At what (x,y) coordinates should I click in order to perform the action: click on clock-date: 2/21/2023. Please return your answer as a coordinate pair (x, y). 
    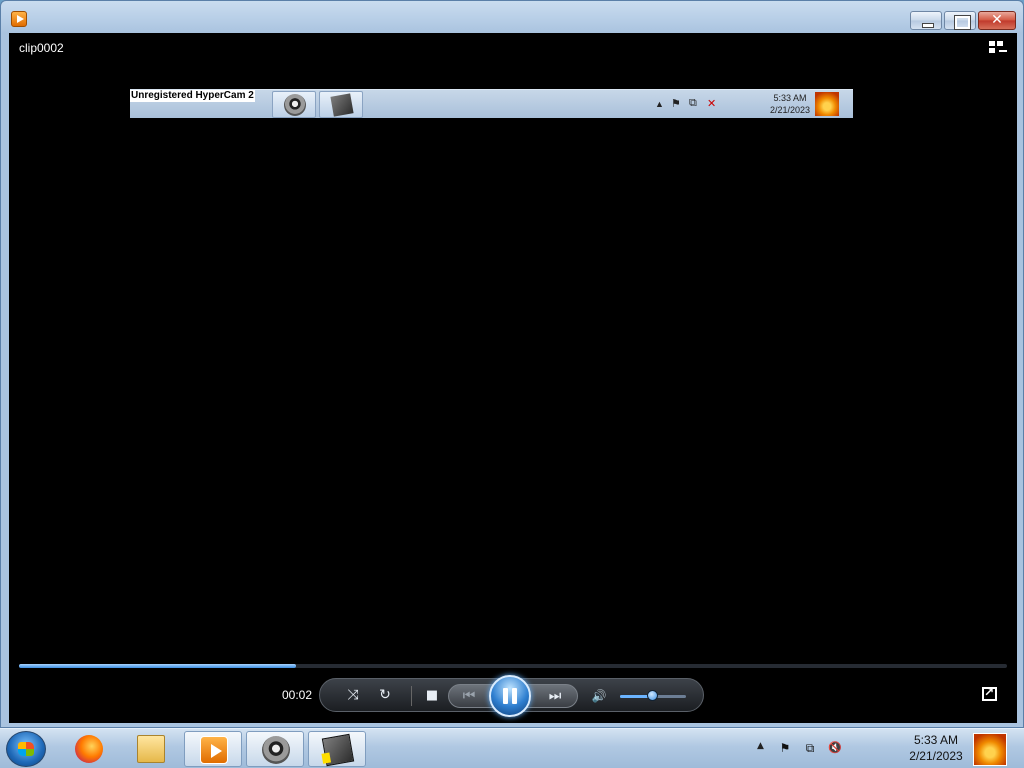
    Looking at the image, I should click on (936, 756).